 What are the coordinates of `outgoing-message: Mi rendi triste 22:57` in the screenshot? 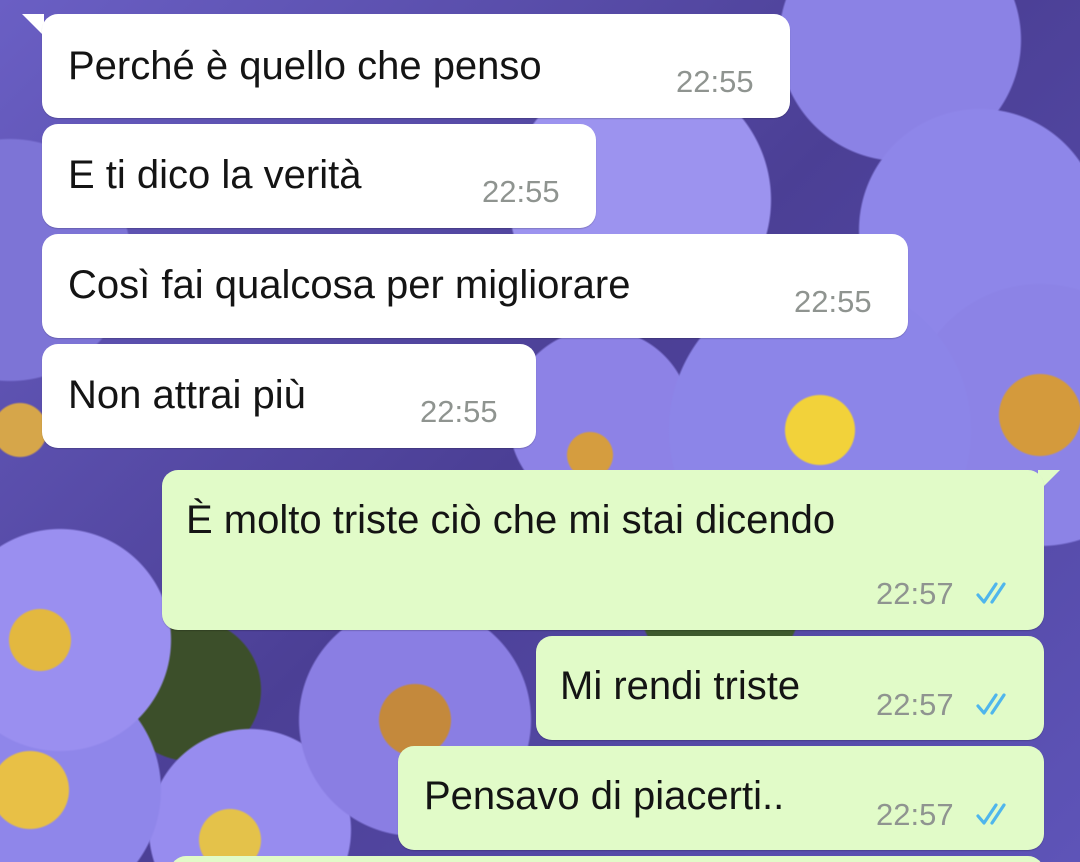 It's located at (790, 688).